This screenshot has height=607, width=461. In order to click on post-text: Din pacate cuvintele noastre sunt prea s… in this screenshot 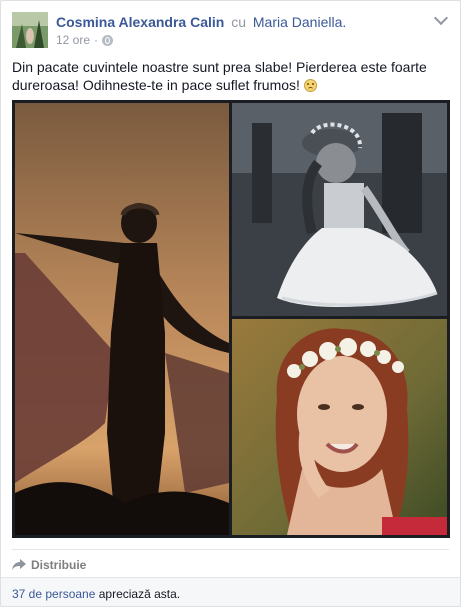, I will do `click(227, 76)`.